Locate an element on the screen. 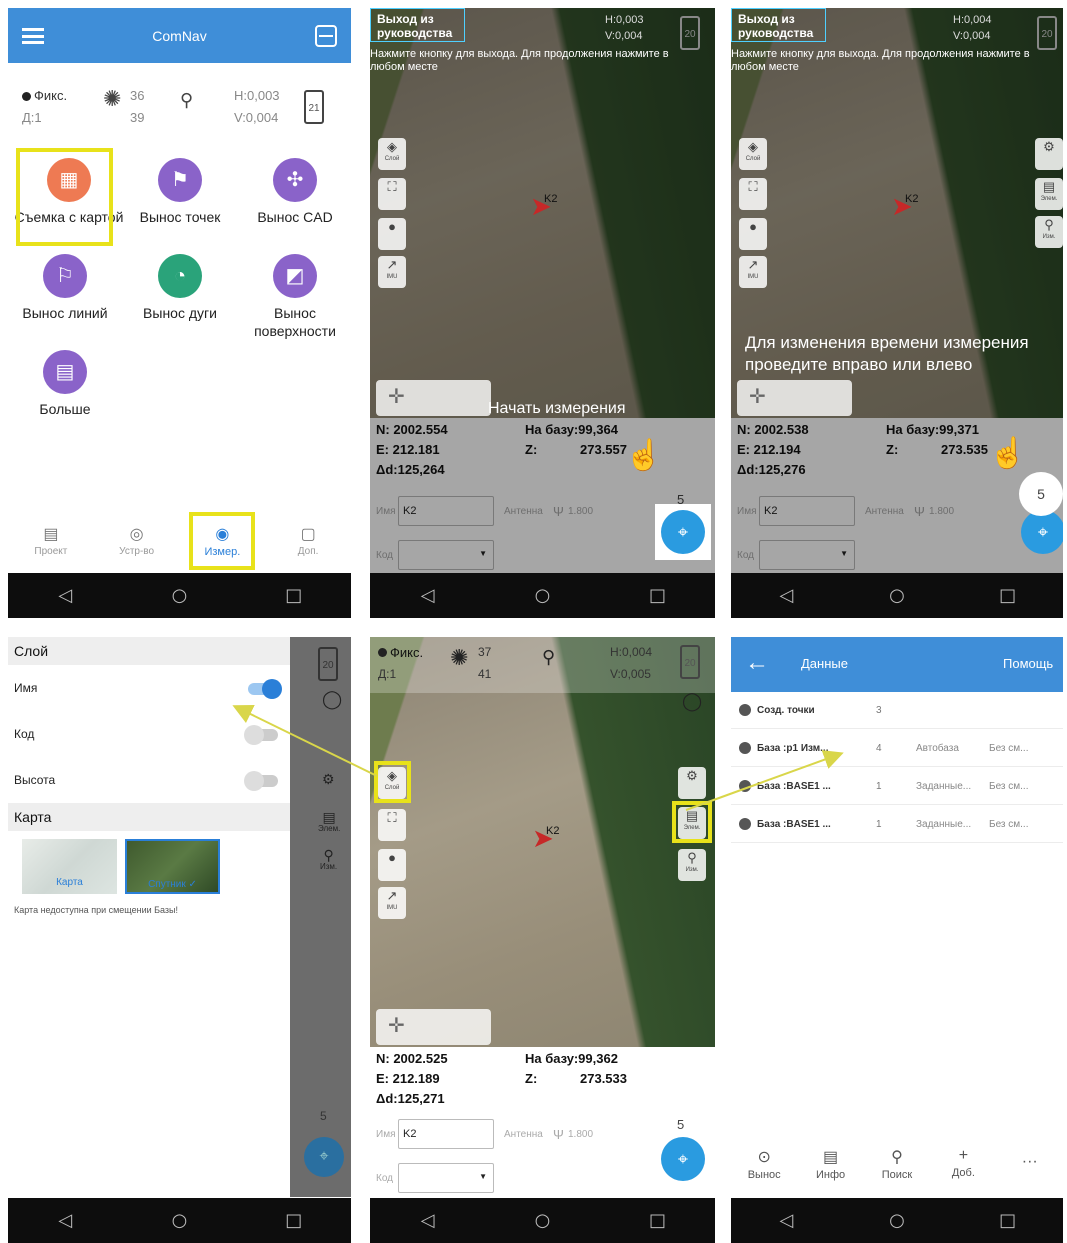 The width and height of the screenshot is (1067, 1243). measure-count-badge: 5 is located at coordinates (1041, 494).